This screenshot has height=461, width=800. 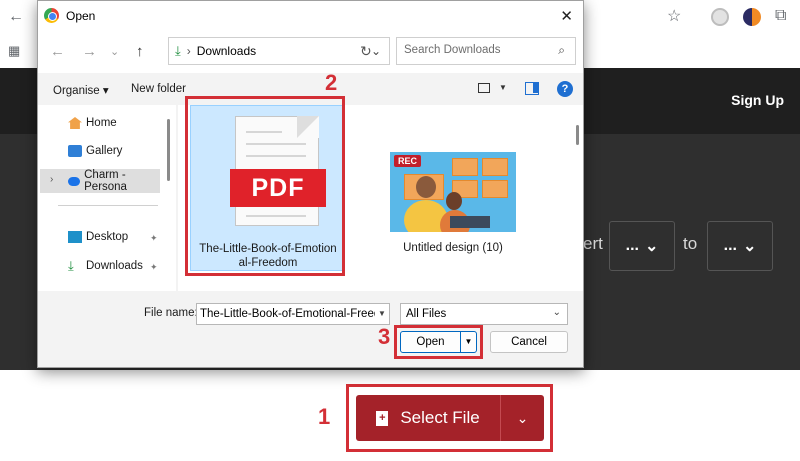 What do you see at coordinates (226, 51) in the screenshot?
I see `address-path: Downloads` at bounding box center [226, 51].